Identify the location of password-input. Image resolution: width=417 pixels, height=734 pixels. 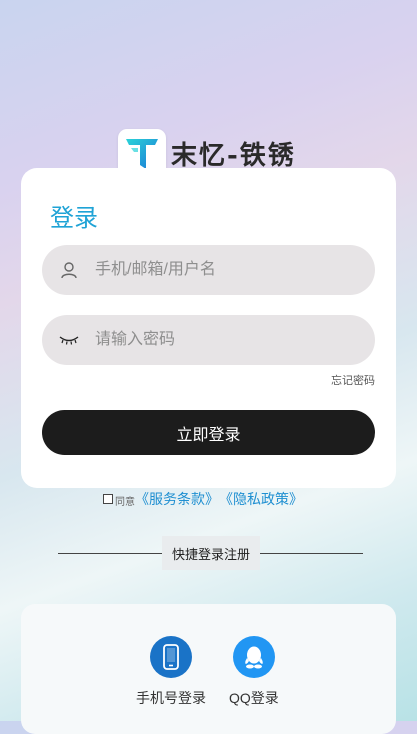
(220, 340).